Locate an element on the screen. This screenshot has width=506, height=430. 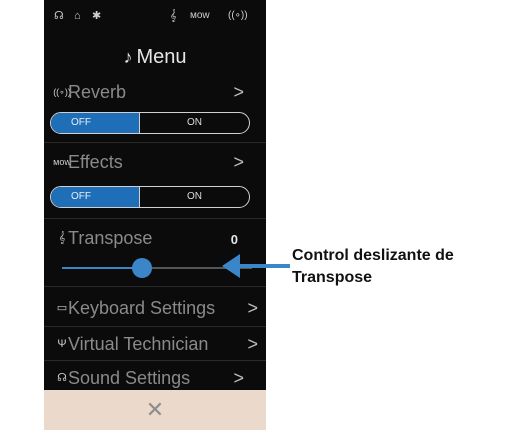
effects-status-icon: ᴍᴏᴡ is located at coordinates (200, 15).